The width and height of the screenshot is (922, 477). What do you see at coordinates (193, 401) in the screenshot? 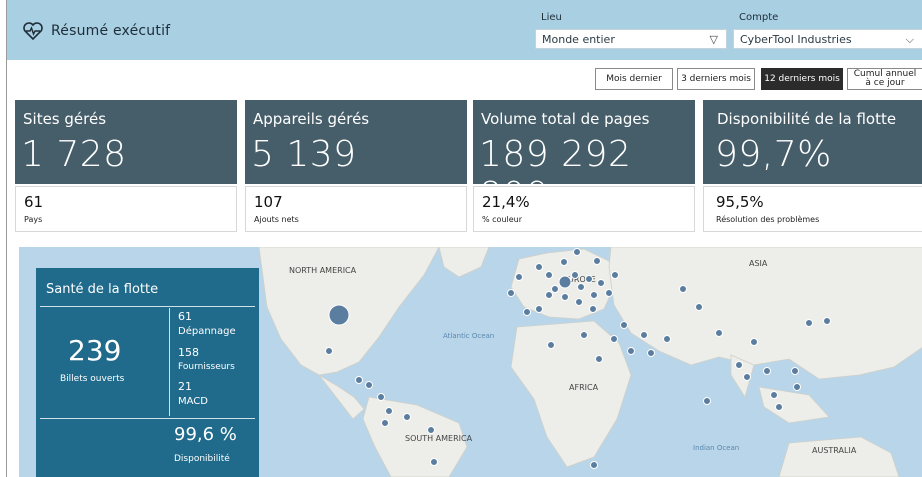
I see `macd-label: MACD` at bounding box center [193, 401].